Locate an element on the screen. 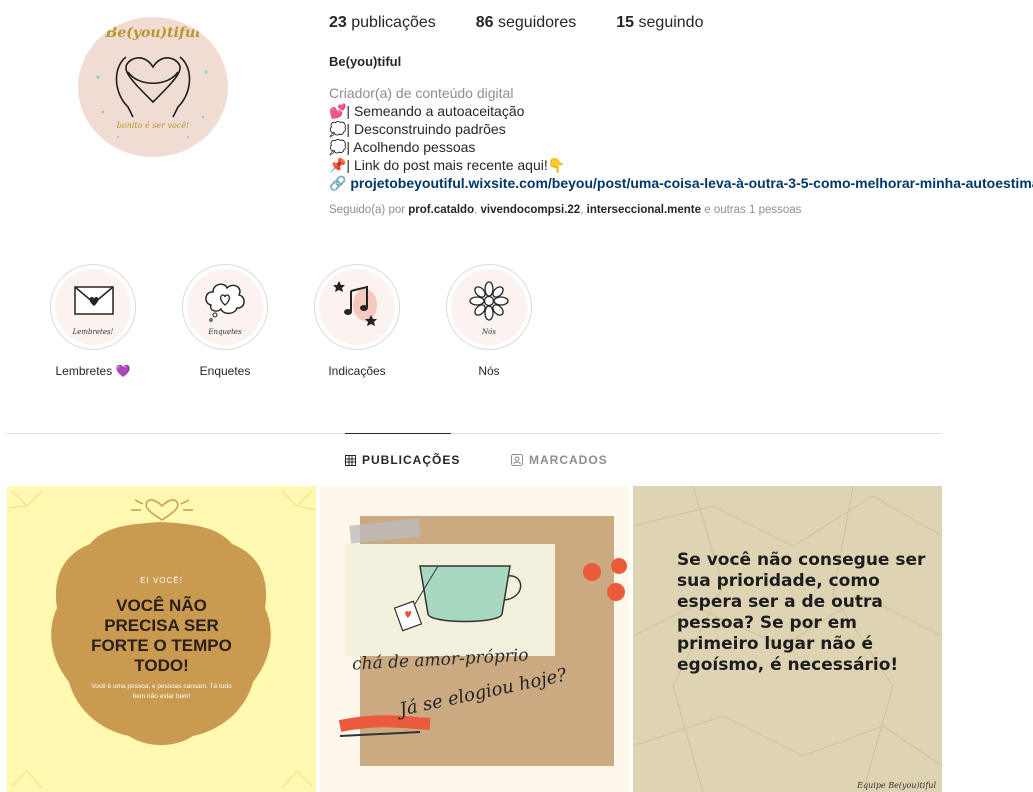 The width and height of the screenshot is (1033, 792). flower-icon is located at coordinates (489, 301).